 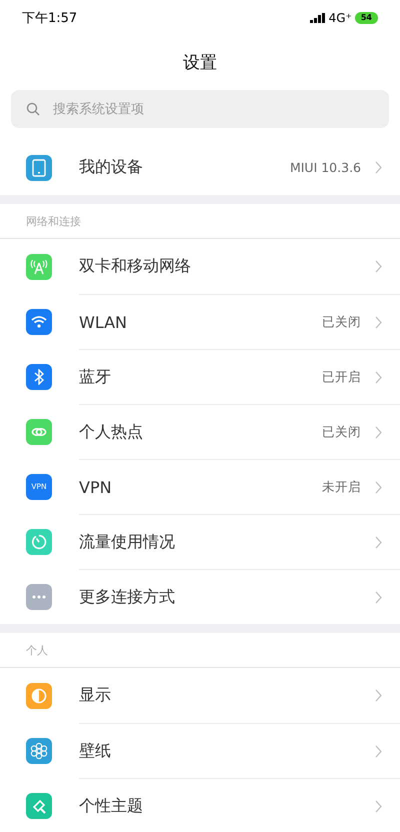 What do you see at coordinates (39, 597) in the screenshot?
I see `more-icon` at bounding box center [39, 597].